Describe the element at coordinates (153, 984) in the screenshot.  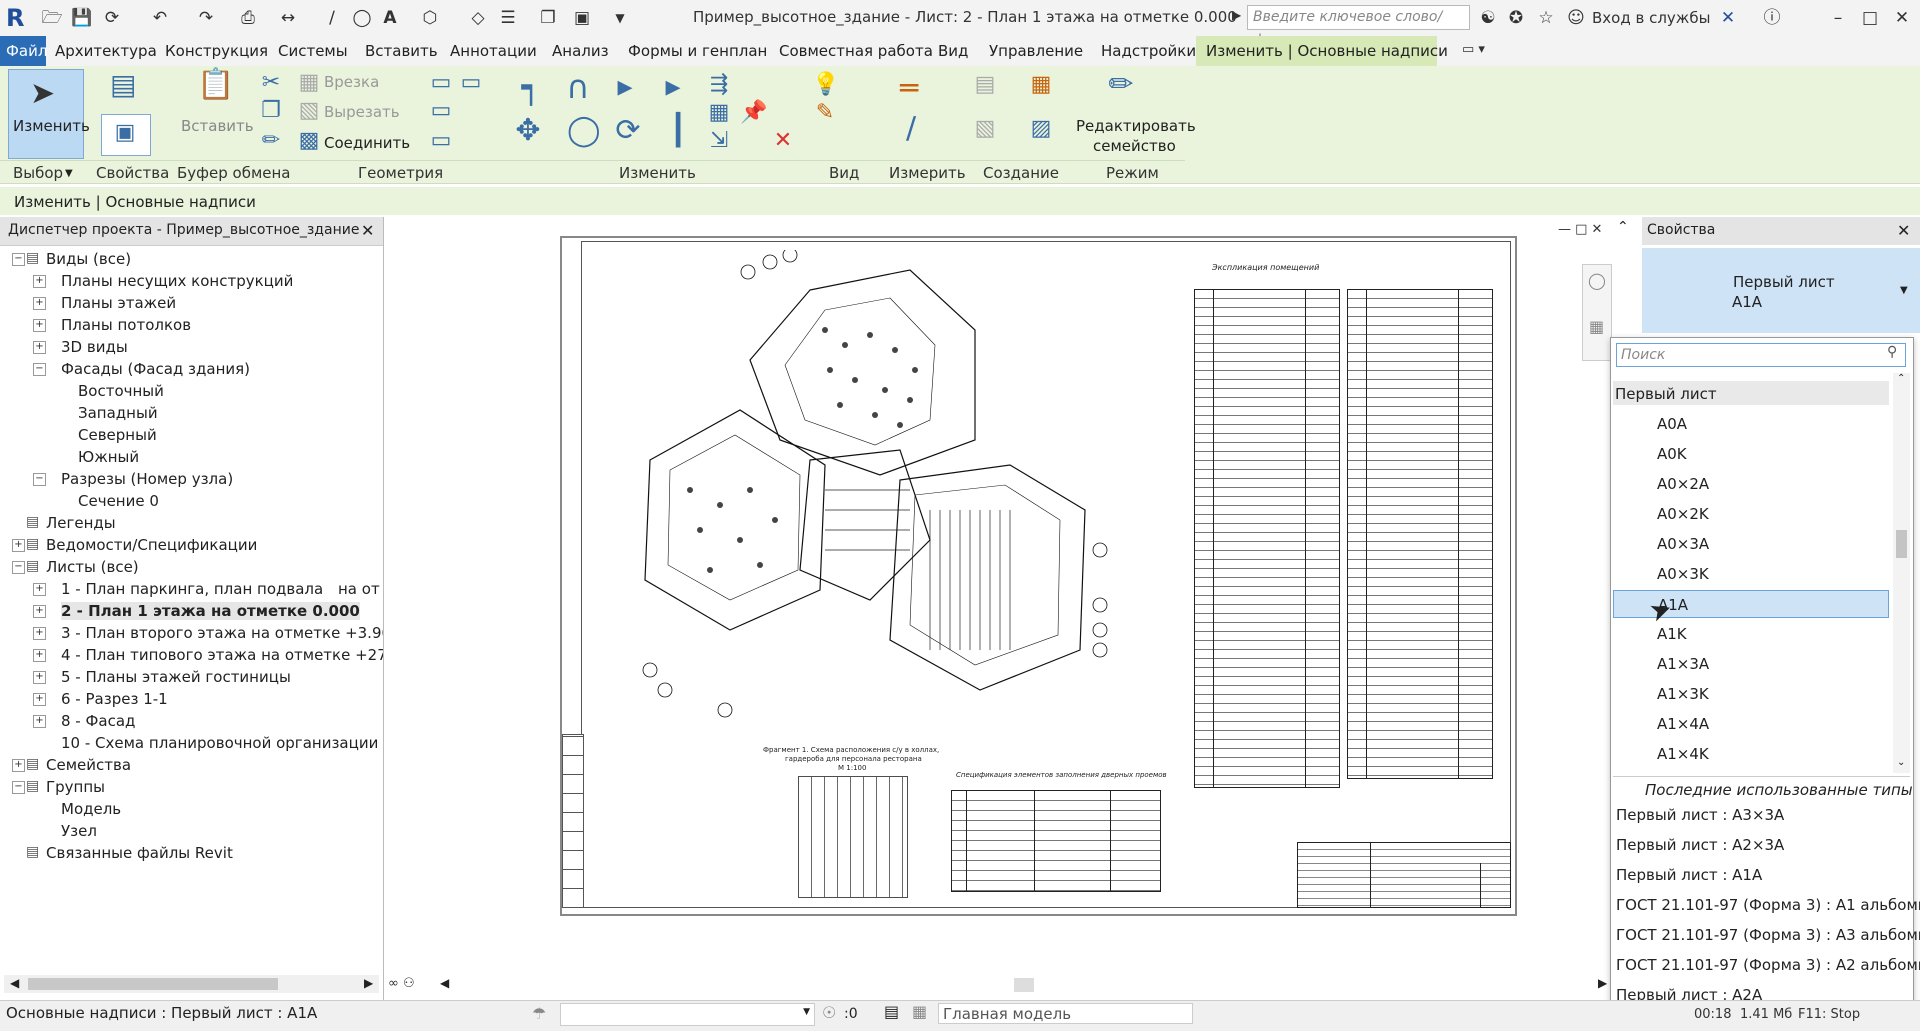
I see `scroll-thumb` at that location.